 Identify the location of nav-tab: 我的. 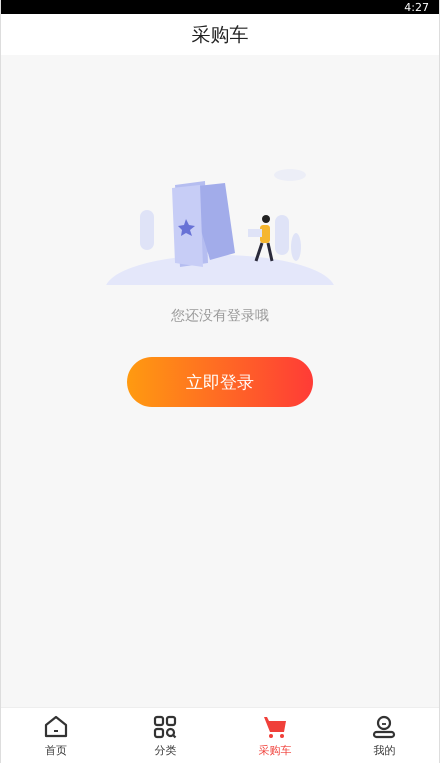
(384, 735).